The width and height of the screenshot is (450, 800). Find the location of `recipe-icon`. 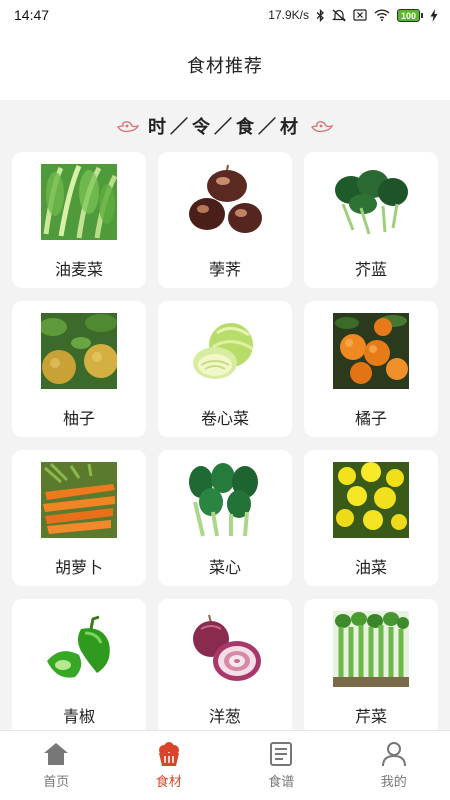

recipe-icon is located at coordinates (281, 754).